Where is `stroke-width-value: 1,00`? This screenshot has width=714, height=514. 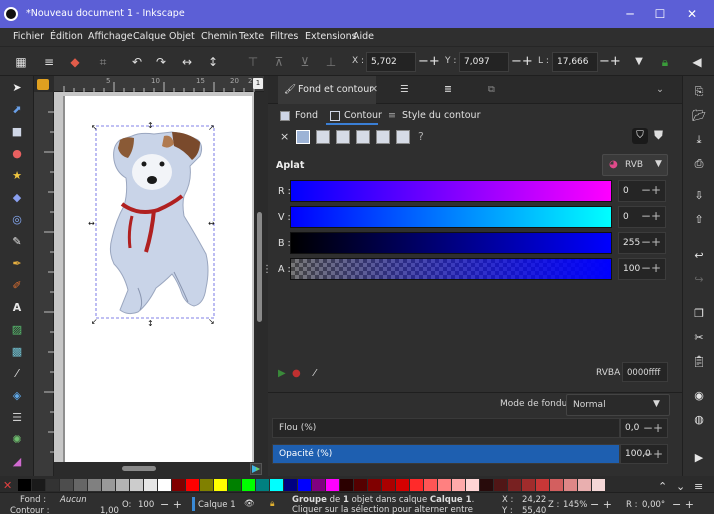
stroke-width-value: 1,00 is located at coordinates (109, 510).